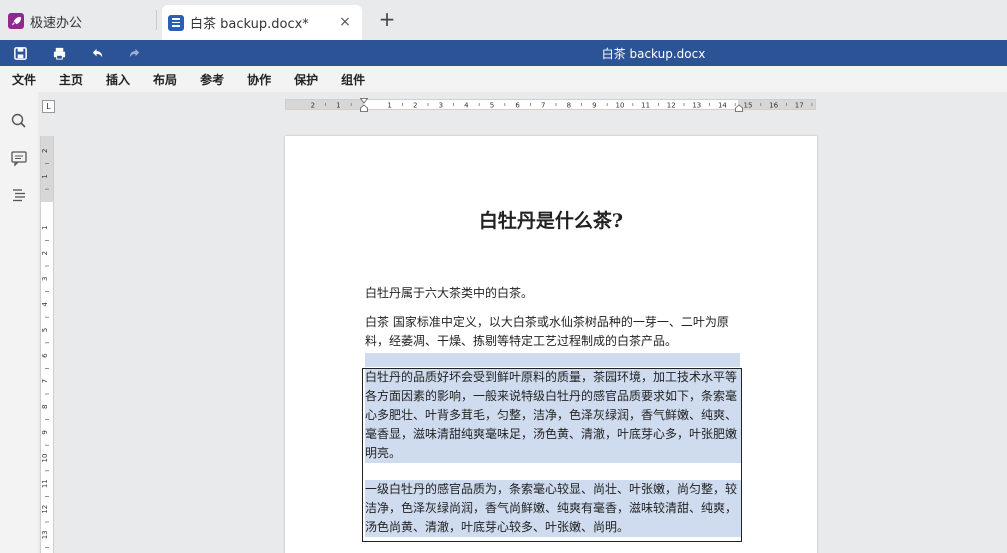  I want to click on ruler-number: 14, so click(722, 106).